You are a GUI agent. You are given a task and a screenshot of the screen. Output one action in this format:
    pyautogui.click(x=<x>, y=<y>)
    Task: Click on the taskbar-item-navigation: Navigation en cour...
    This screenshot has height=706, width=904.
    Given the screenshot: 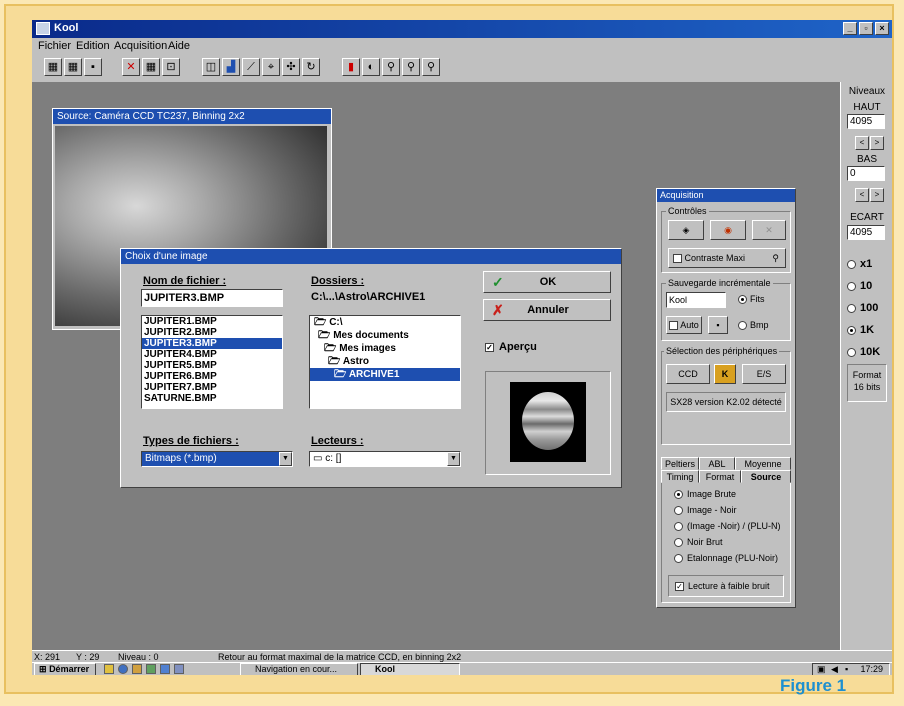 What is the action you would take?
    pyautogui.click(x=299, y=669)
    